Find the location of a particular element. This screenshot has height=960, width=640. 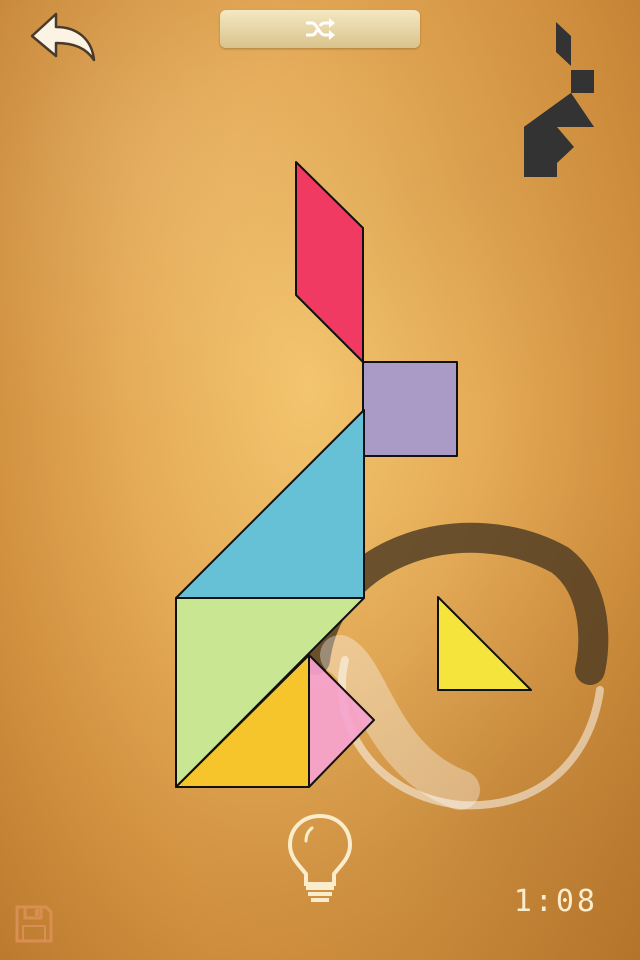

hint-button is located at coordinates (320, 860).